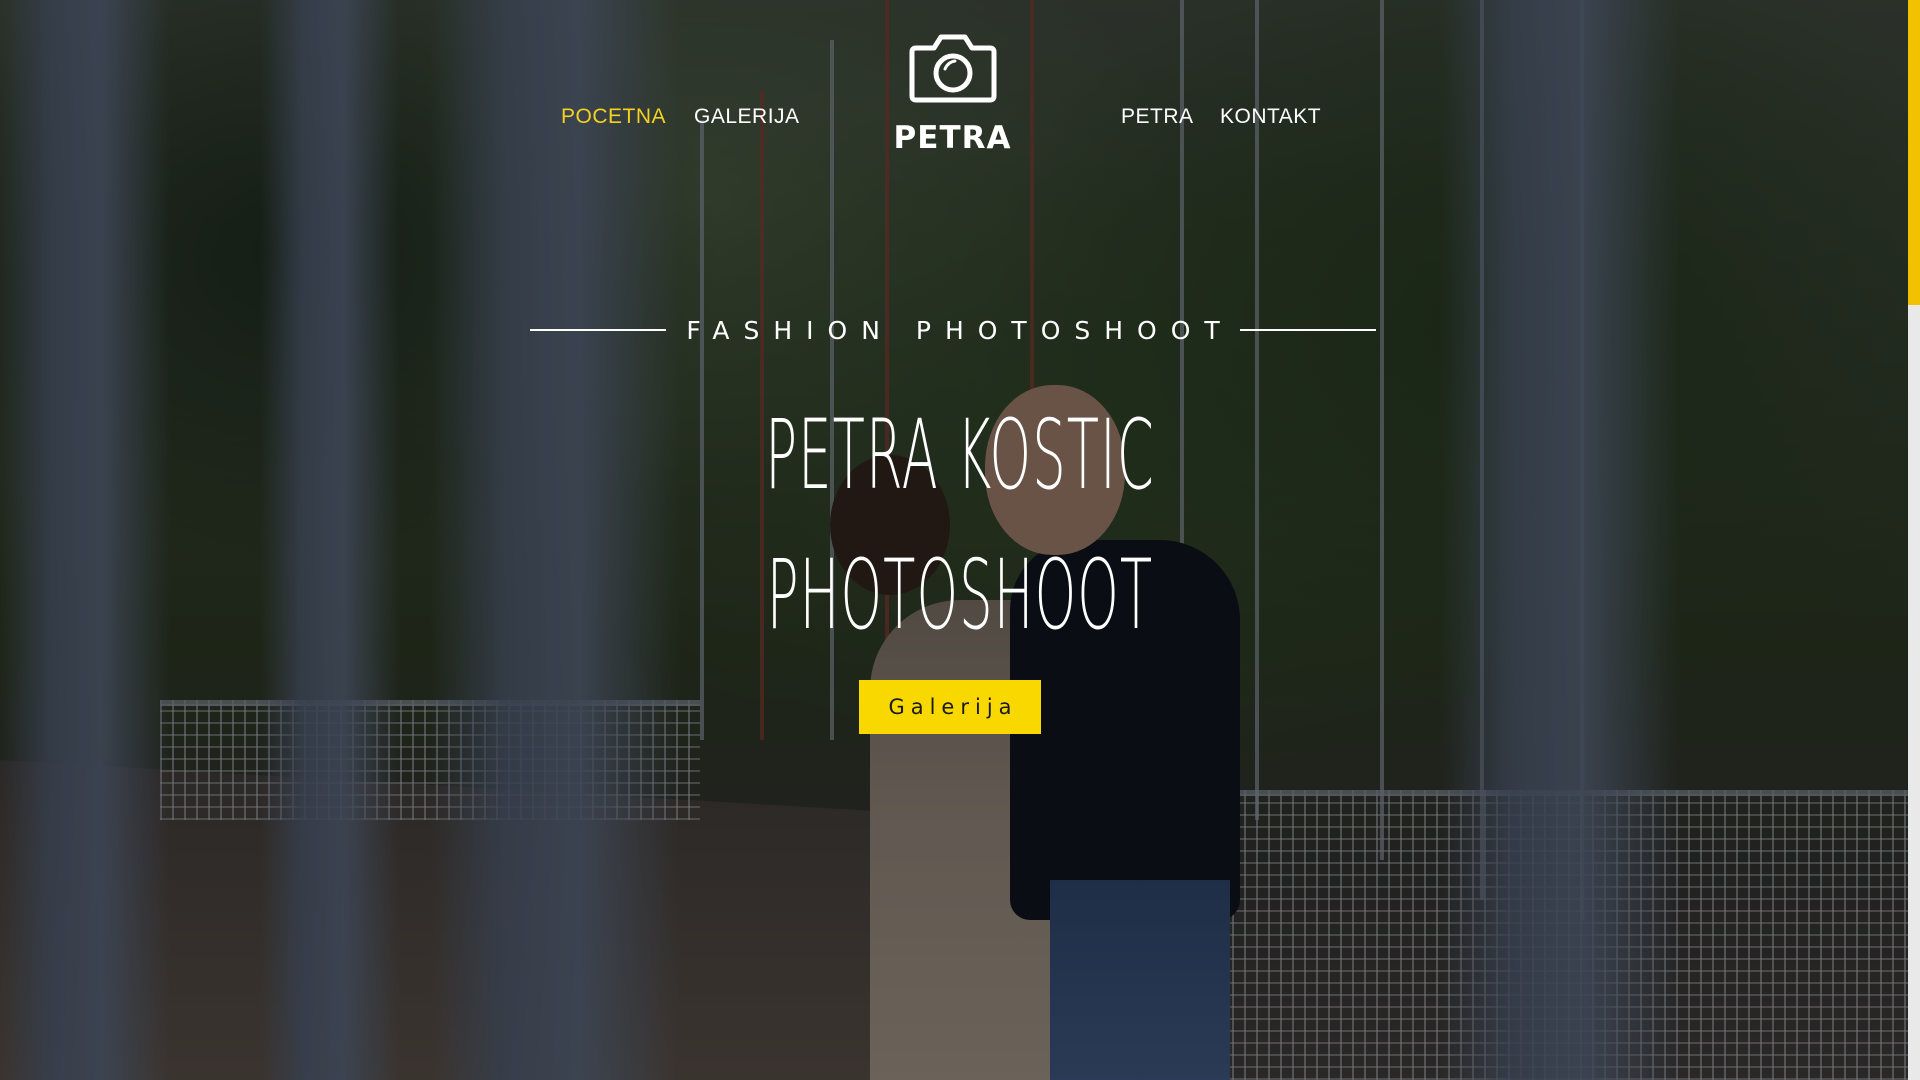 The height and width of the screenshot is (1080, 1920). What do you see at coordinates (960, 455) in the screenshot?
I see `page-title-line-1: PETRA KOSTIC` at bounding box center [960, 455].